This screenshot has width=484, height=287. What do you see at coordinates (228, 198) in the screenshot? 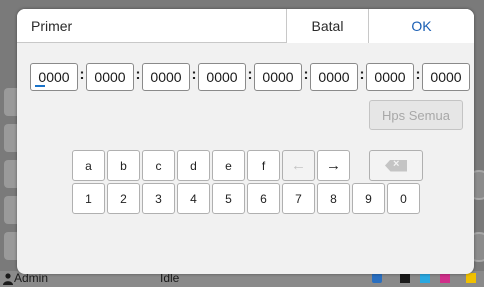
I see `key-5: 5` at bounding box center [228, 198].